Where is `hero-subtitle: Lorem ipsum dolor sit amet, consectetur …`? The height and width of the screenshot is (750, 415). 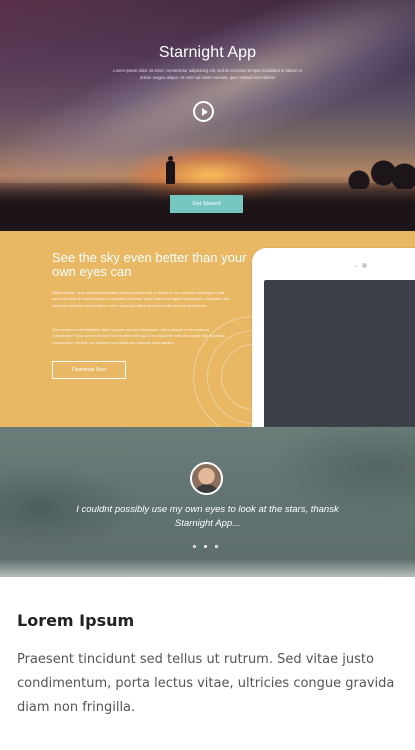 hero-subtitle: Lorem ipsum dolor sit amet, consectetur … is located at coordinates (207, 74).